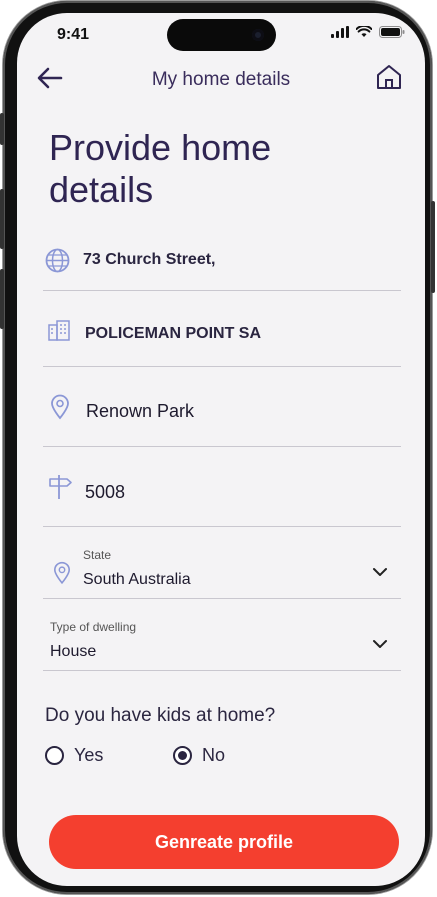 The height and width of the screenshot is (897, 437). Describe the element at coordinates (221, 35) in the screenshot. I see `dynamic-island` at that location.